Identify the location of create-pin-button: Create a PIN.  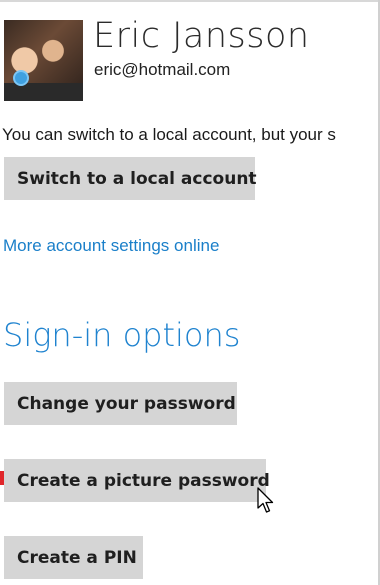
(73, 557).